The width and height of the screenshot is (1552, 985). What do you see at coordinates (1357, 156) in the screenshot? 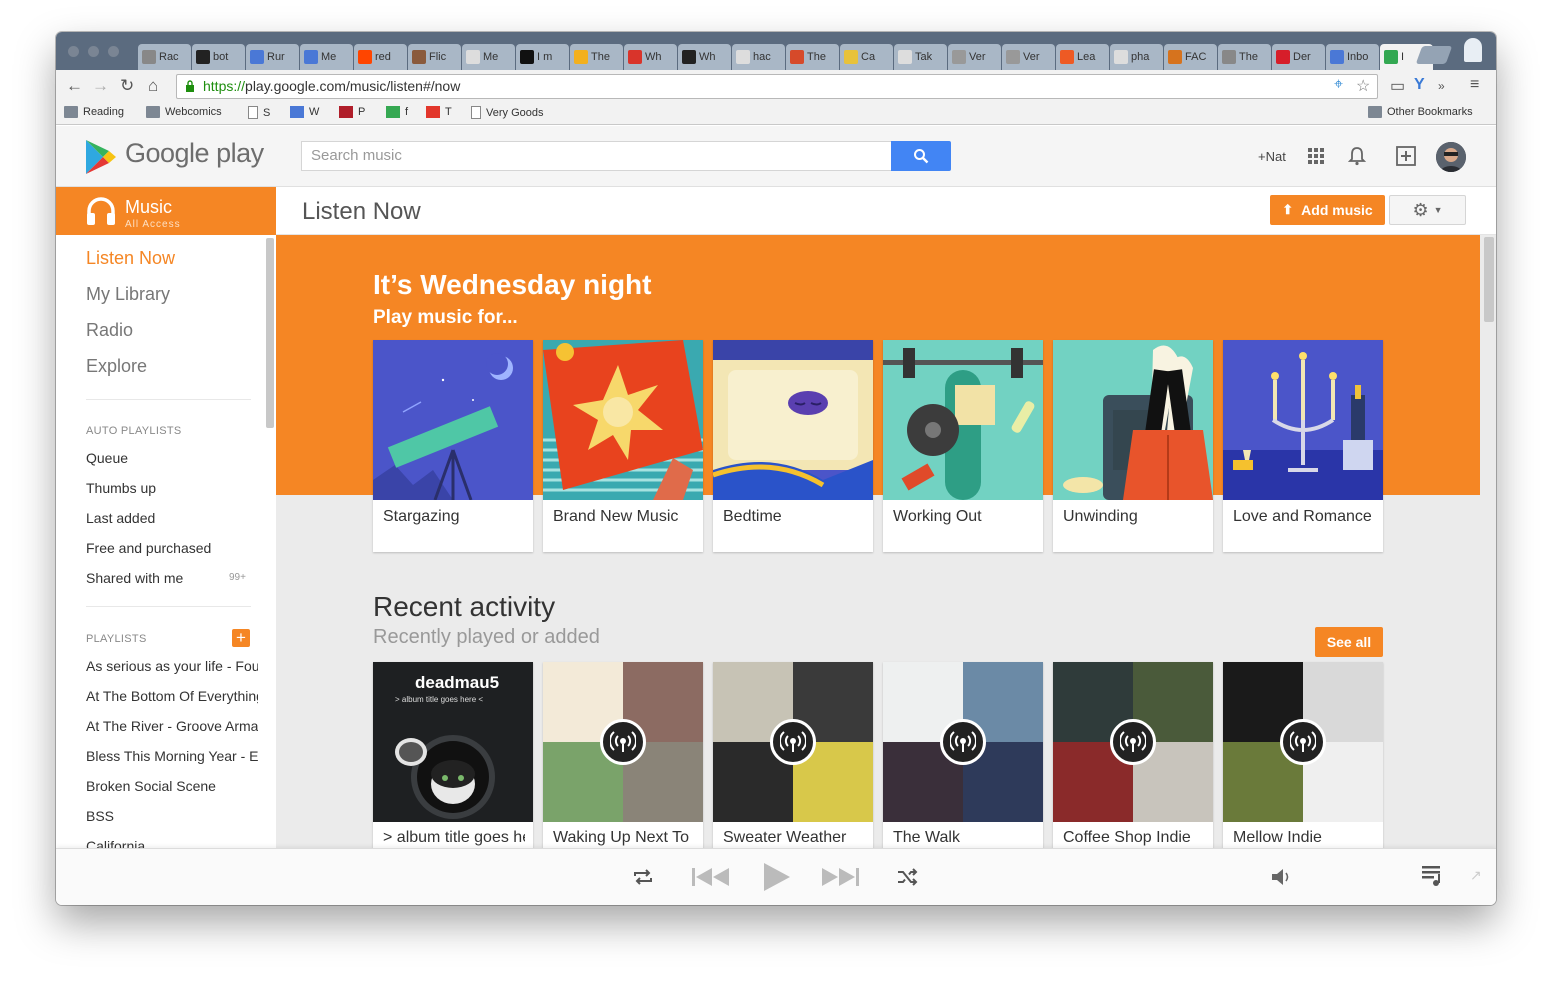
I see `notifications-bell-icon` at bounding box center [1357, 156].